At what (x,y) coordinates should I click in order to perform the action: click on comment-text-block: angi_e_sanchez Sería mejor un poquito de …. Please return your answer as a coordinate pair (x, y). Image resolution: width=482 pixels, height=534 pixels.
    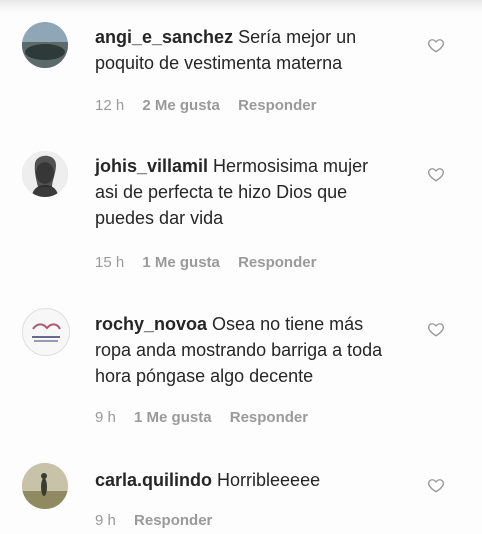
    Looking at the image, I should click on (245, 50).